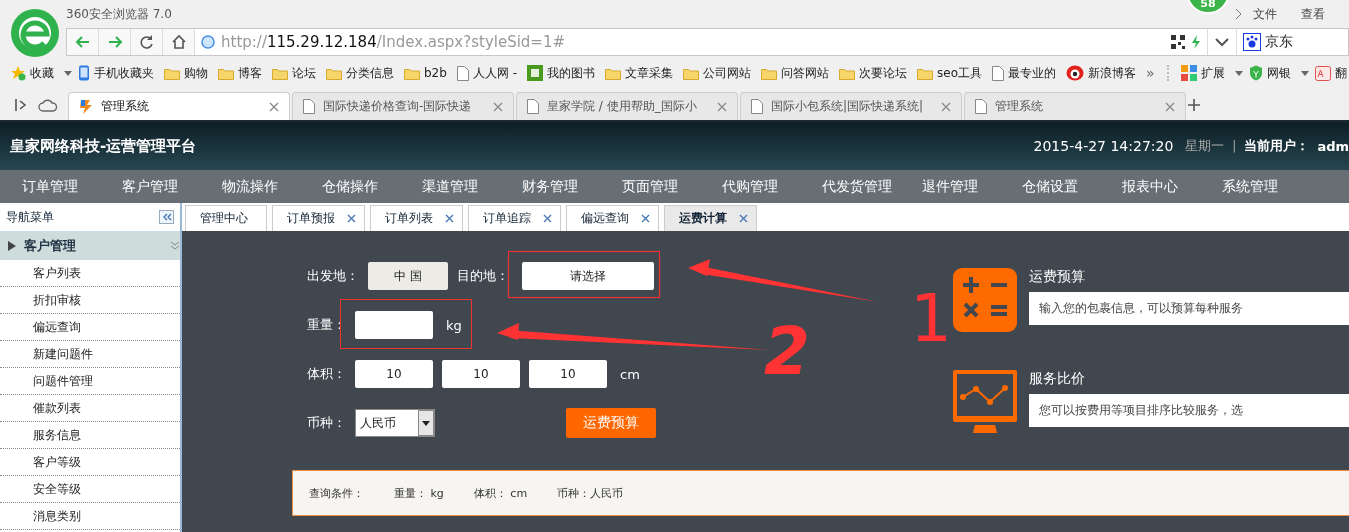 Image resolution: width=1349 pixels, height=532 pixels. I want to click on new-tab-icon, so click(1194, 105).